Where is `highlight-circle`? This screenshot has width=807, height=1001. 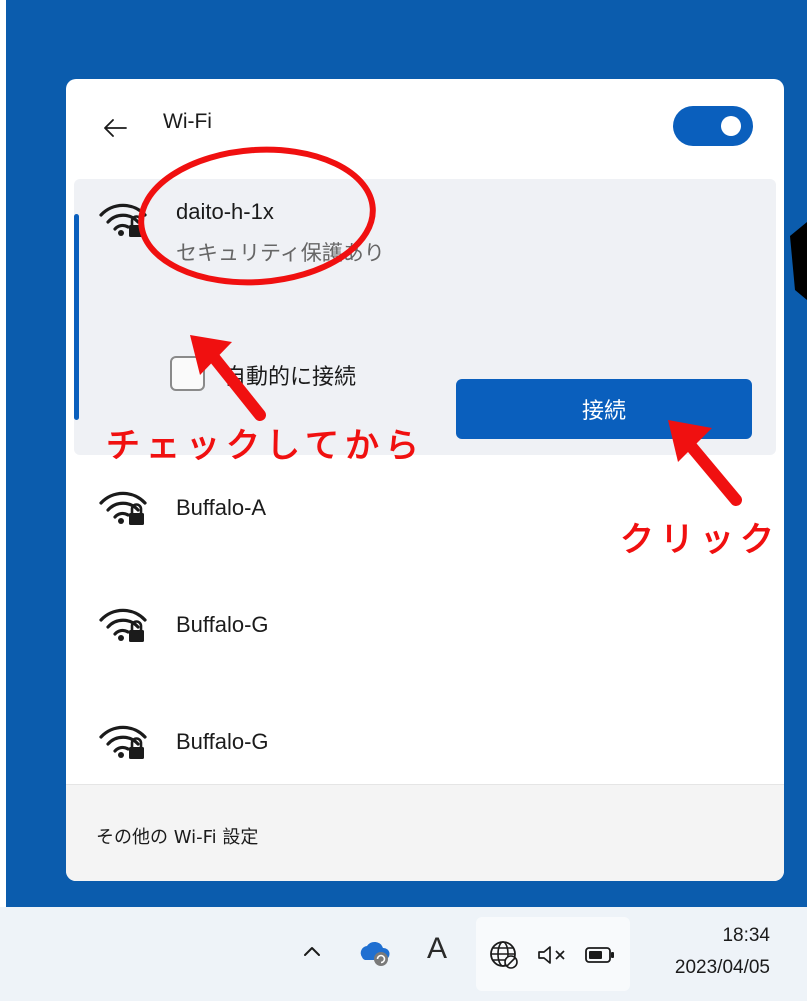
highlight-circle is located at coordinates (257, 216).